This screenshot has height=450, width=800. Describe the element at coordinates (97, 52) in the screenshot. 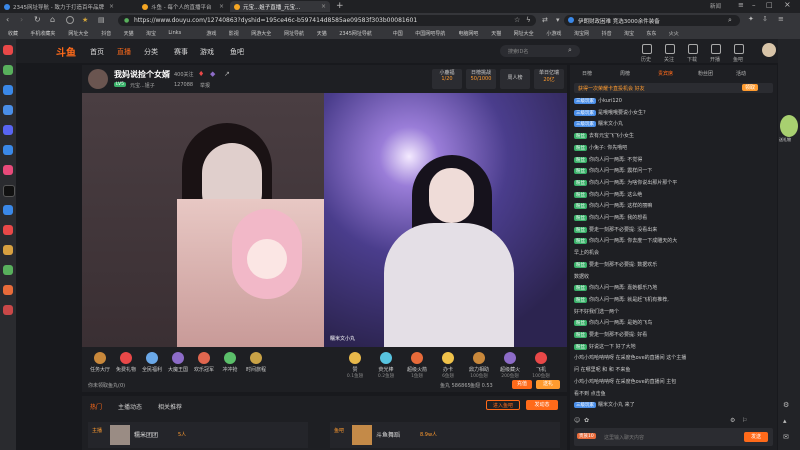

I see `nav-home: 首页` at that location.